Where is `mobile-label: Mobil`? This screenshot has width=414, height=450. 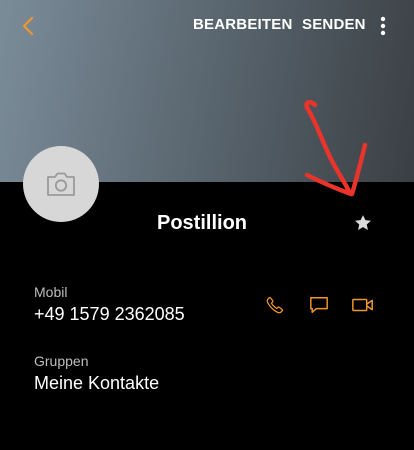
mobile-label: Mobil is located at coordinates (51, 292).